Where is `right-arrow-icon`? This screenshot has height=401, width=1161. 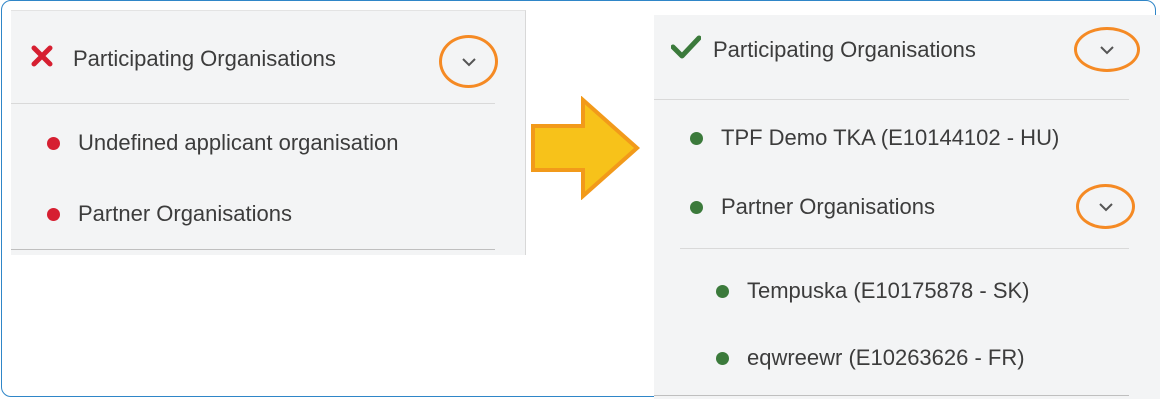 right-arrow-icon is located at coordinates (585, 150).